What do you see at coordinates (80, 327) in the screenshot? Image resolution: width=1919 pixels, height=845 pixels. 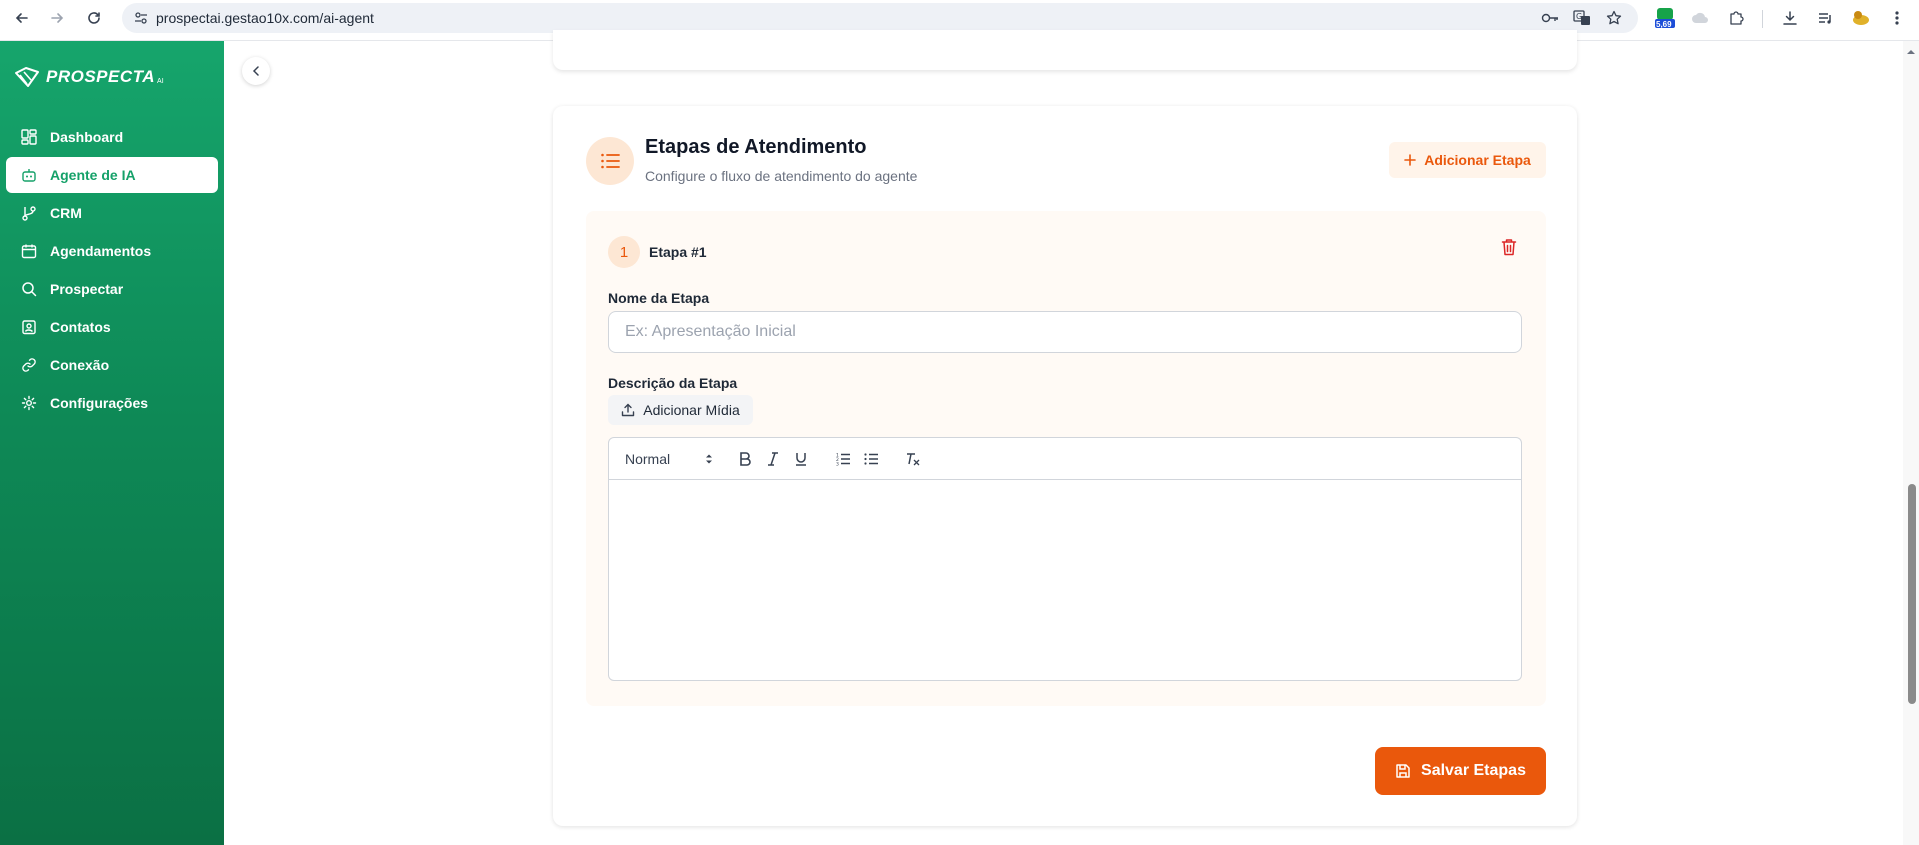 I see `sidebar-item-label: Contatos` at bounding box center [80, 327].